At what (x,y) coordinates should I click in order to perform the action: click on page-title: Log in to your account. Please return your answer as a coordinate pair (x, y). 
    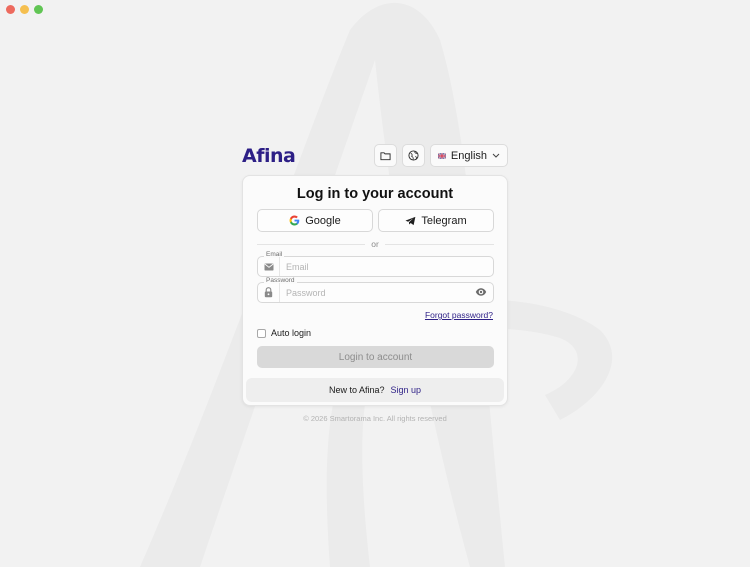
    Looking at the image, I should click on (375, 194).